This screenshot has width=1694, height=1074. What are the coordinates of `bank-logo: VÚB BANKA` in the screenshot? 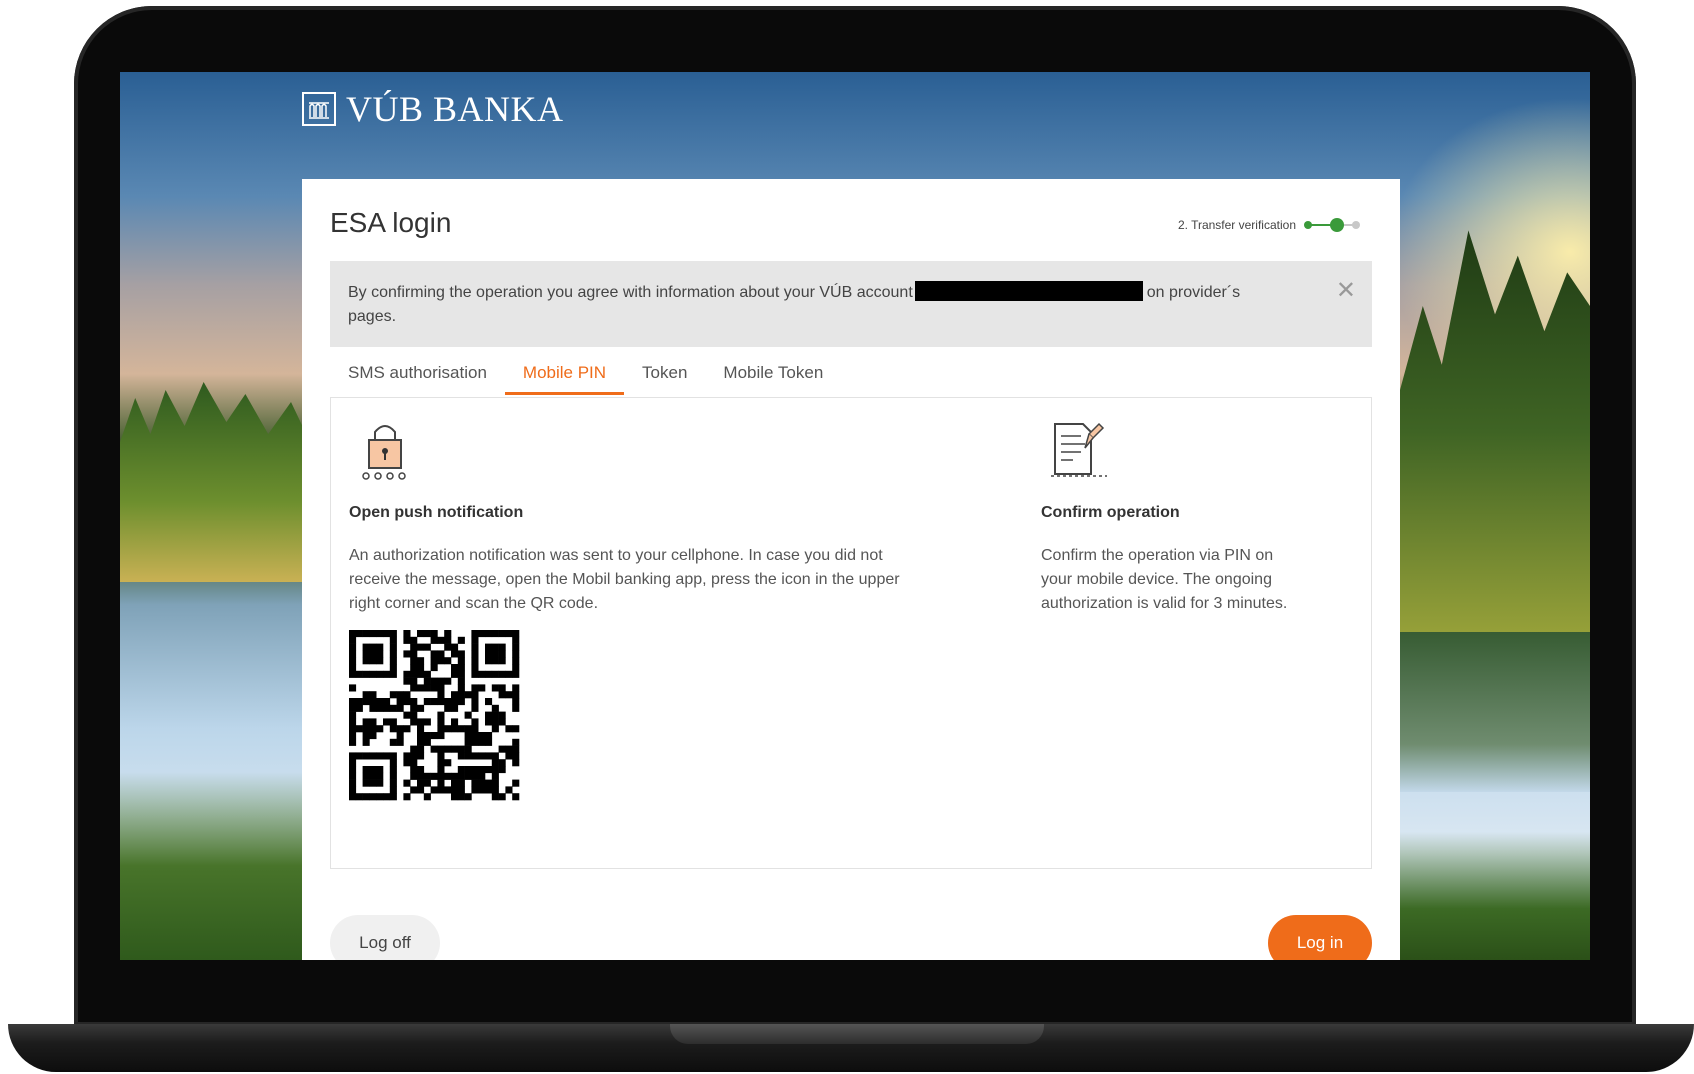 It's located at (433, 109).